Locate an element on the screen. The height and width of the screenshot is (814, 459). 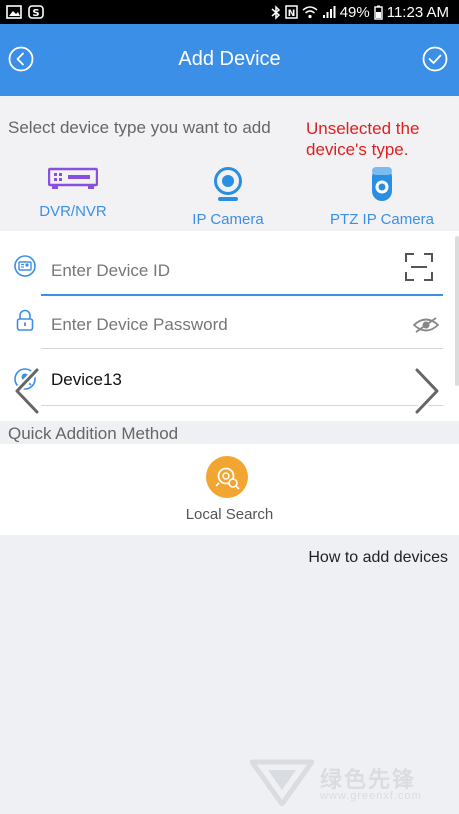
password-field is located at coordinates (242, 320).